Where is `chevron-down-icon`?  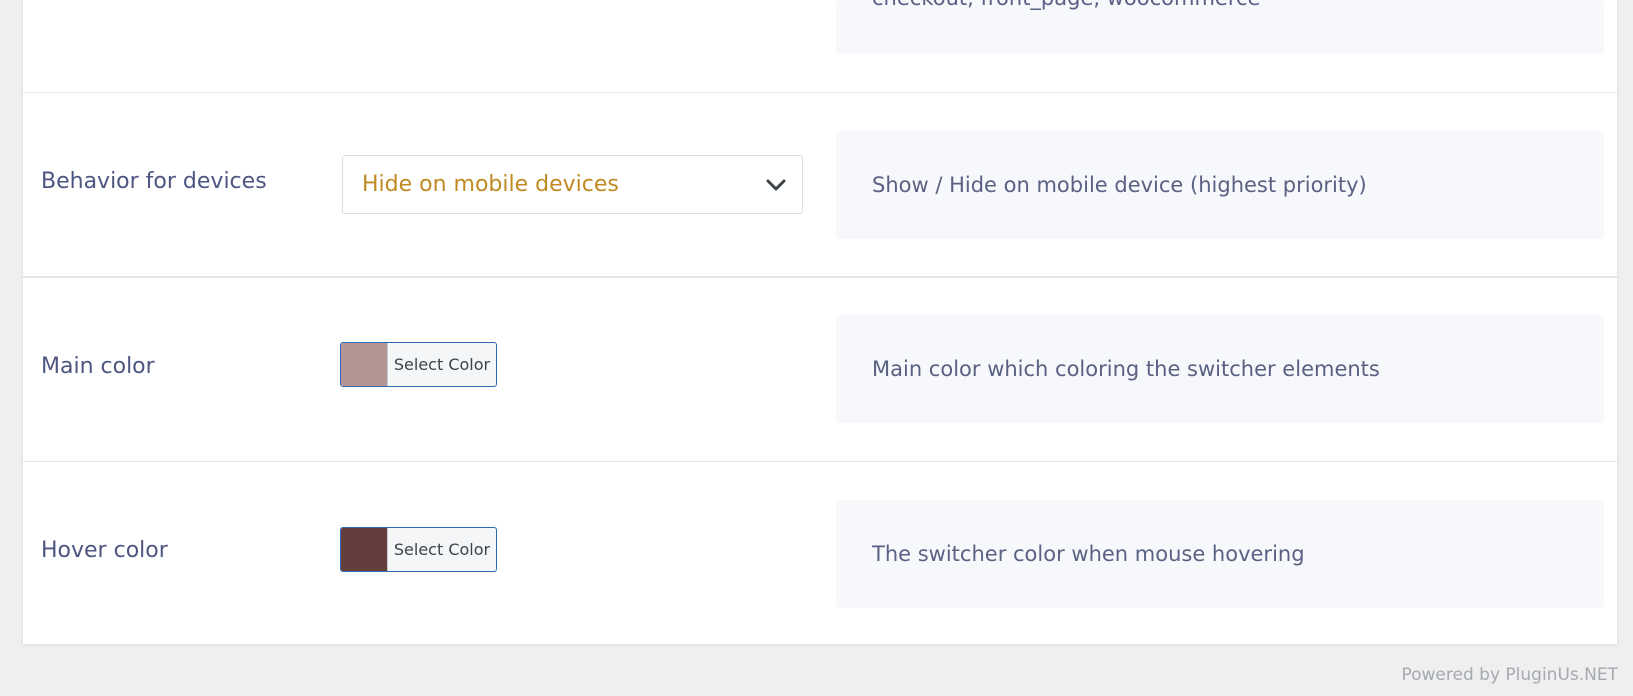
chevron-down-icon is located at coordinates (776, 185).